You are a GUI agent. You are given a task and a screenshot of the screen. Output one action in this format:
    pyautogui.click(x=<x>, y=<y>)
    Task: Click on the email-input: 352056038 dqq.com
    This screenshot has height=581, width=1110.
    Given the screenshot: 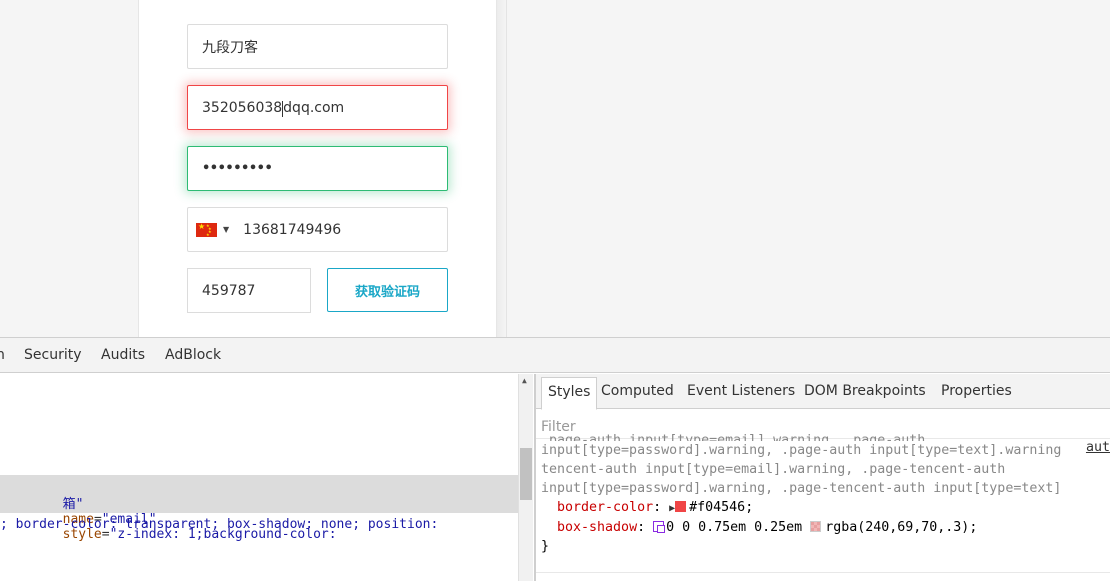 What is the action you would take?
    pyautogui.click(x=317, y=107)
    